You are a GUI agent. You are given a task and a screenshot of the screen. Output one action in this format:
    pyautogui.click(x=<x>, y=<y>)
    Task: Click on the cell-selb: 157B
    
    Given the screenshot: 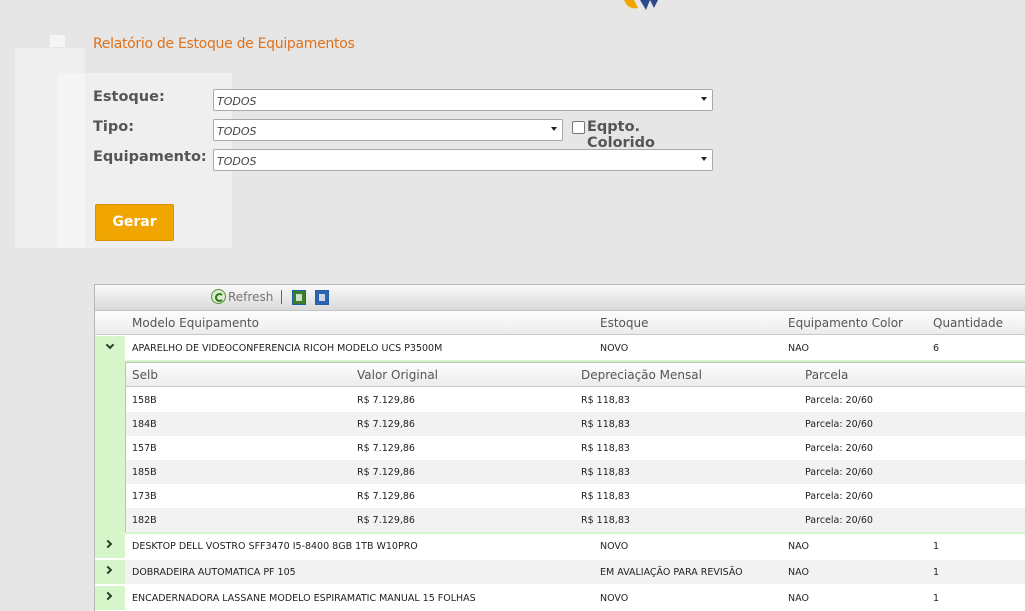 What is the action you would take?
    pyautogui.click(x=144, y=448)
    